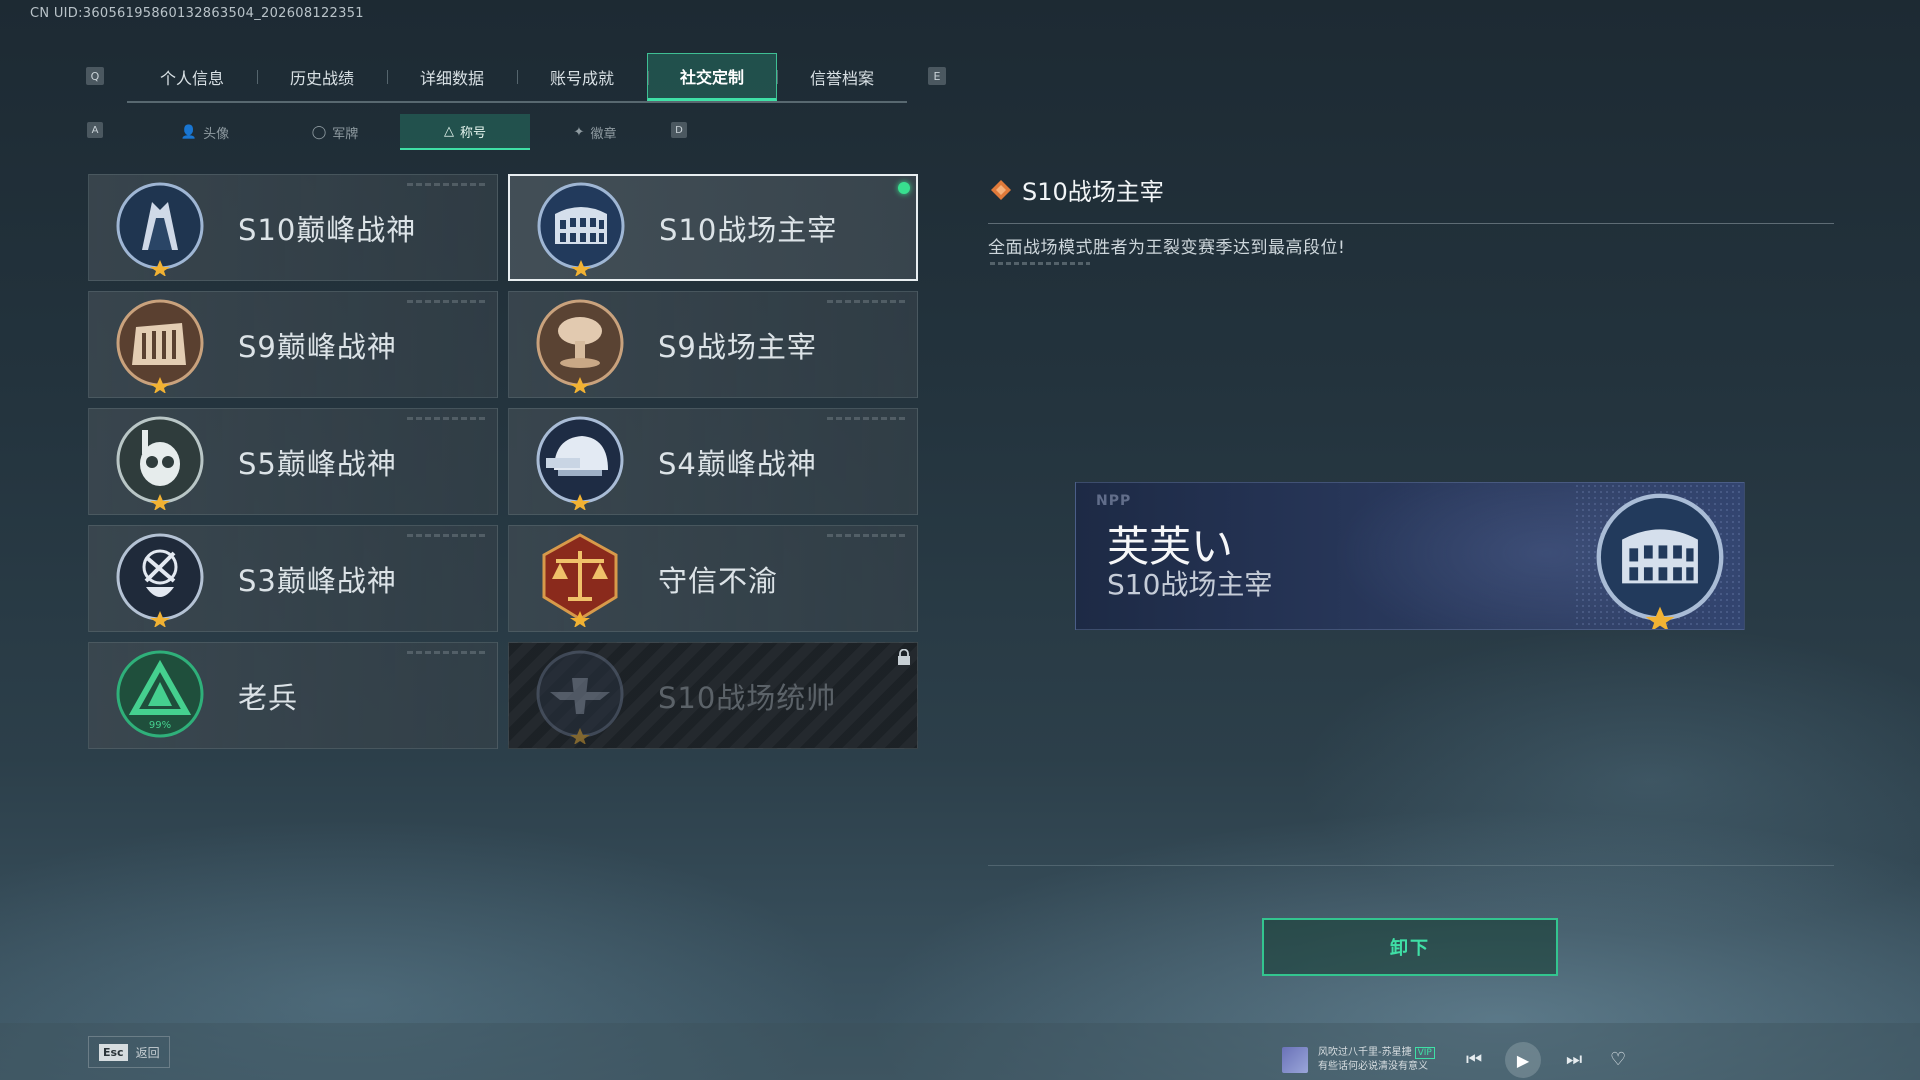  I want to click on title-card: S4巅峰战神, so click(713, 461).